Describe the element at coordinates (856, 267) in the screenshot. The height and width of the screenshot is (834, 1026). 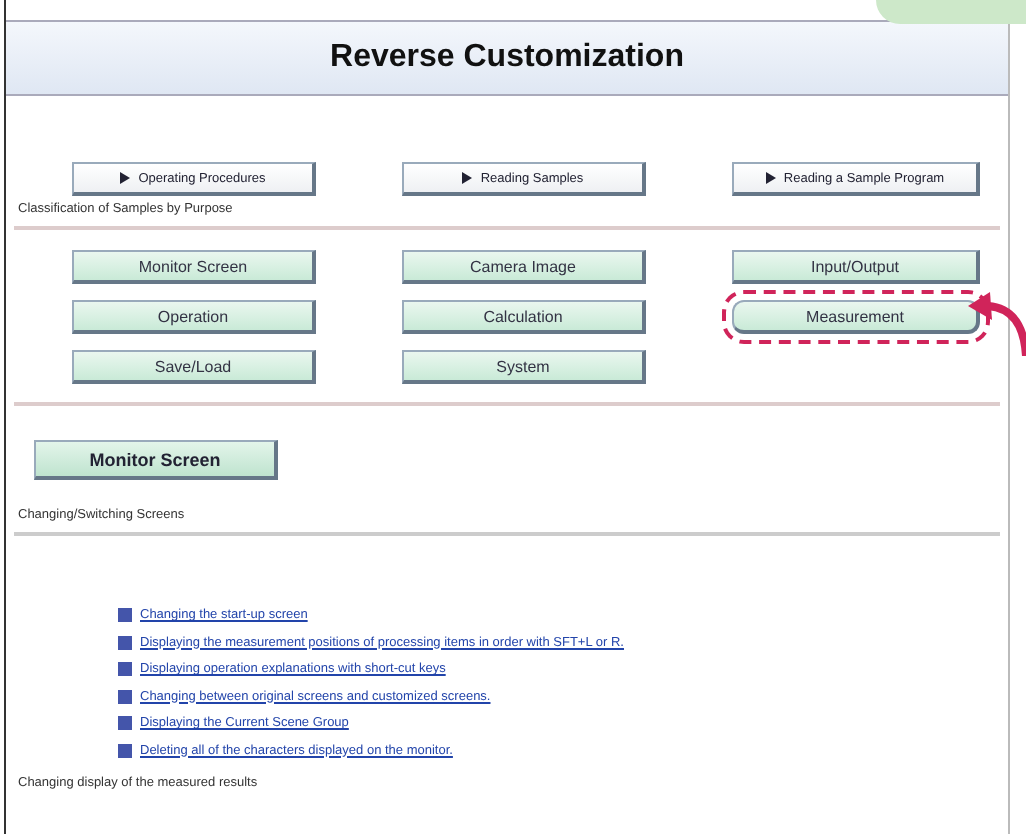
I see `category-button: Input/Output` at that location.